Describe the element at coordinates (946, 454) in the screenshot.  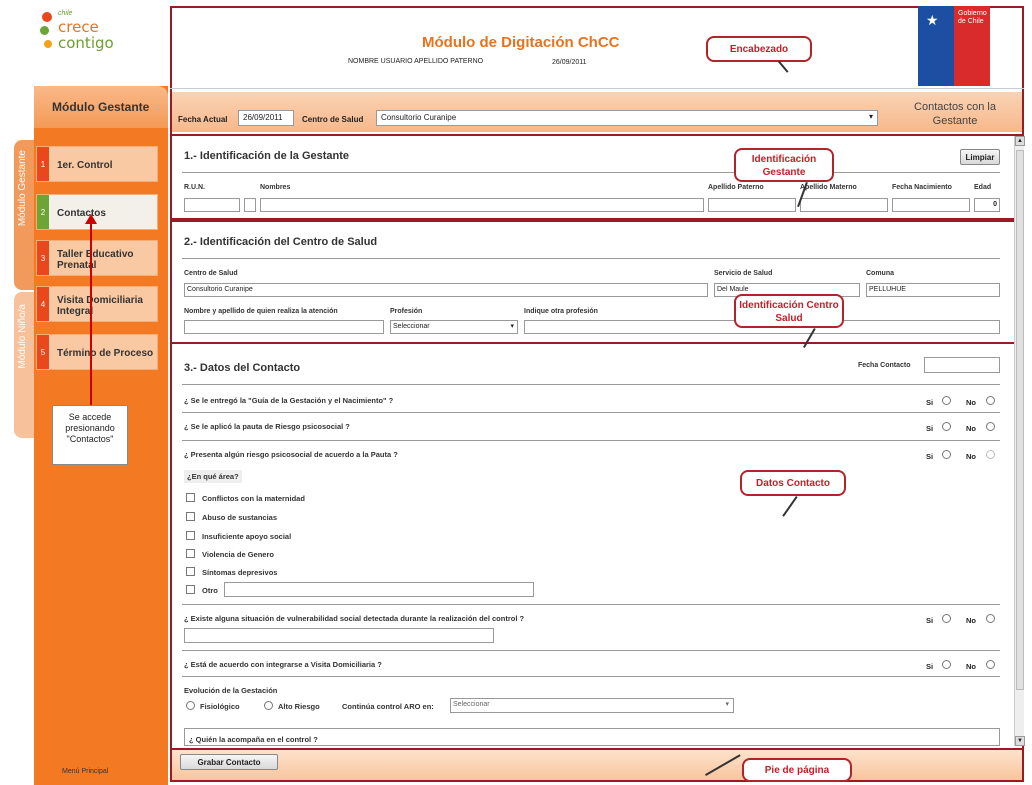
I see `q3-si-radio` at that location.